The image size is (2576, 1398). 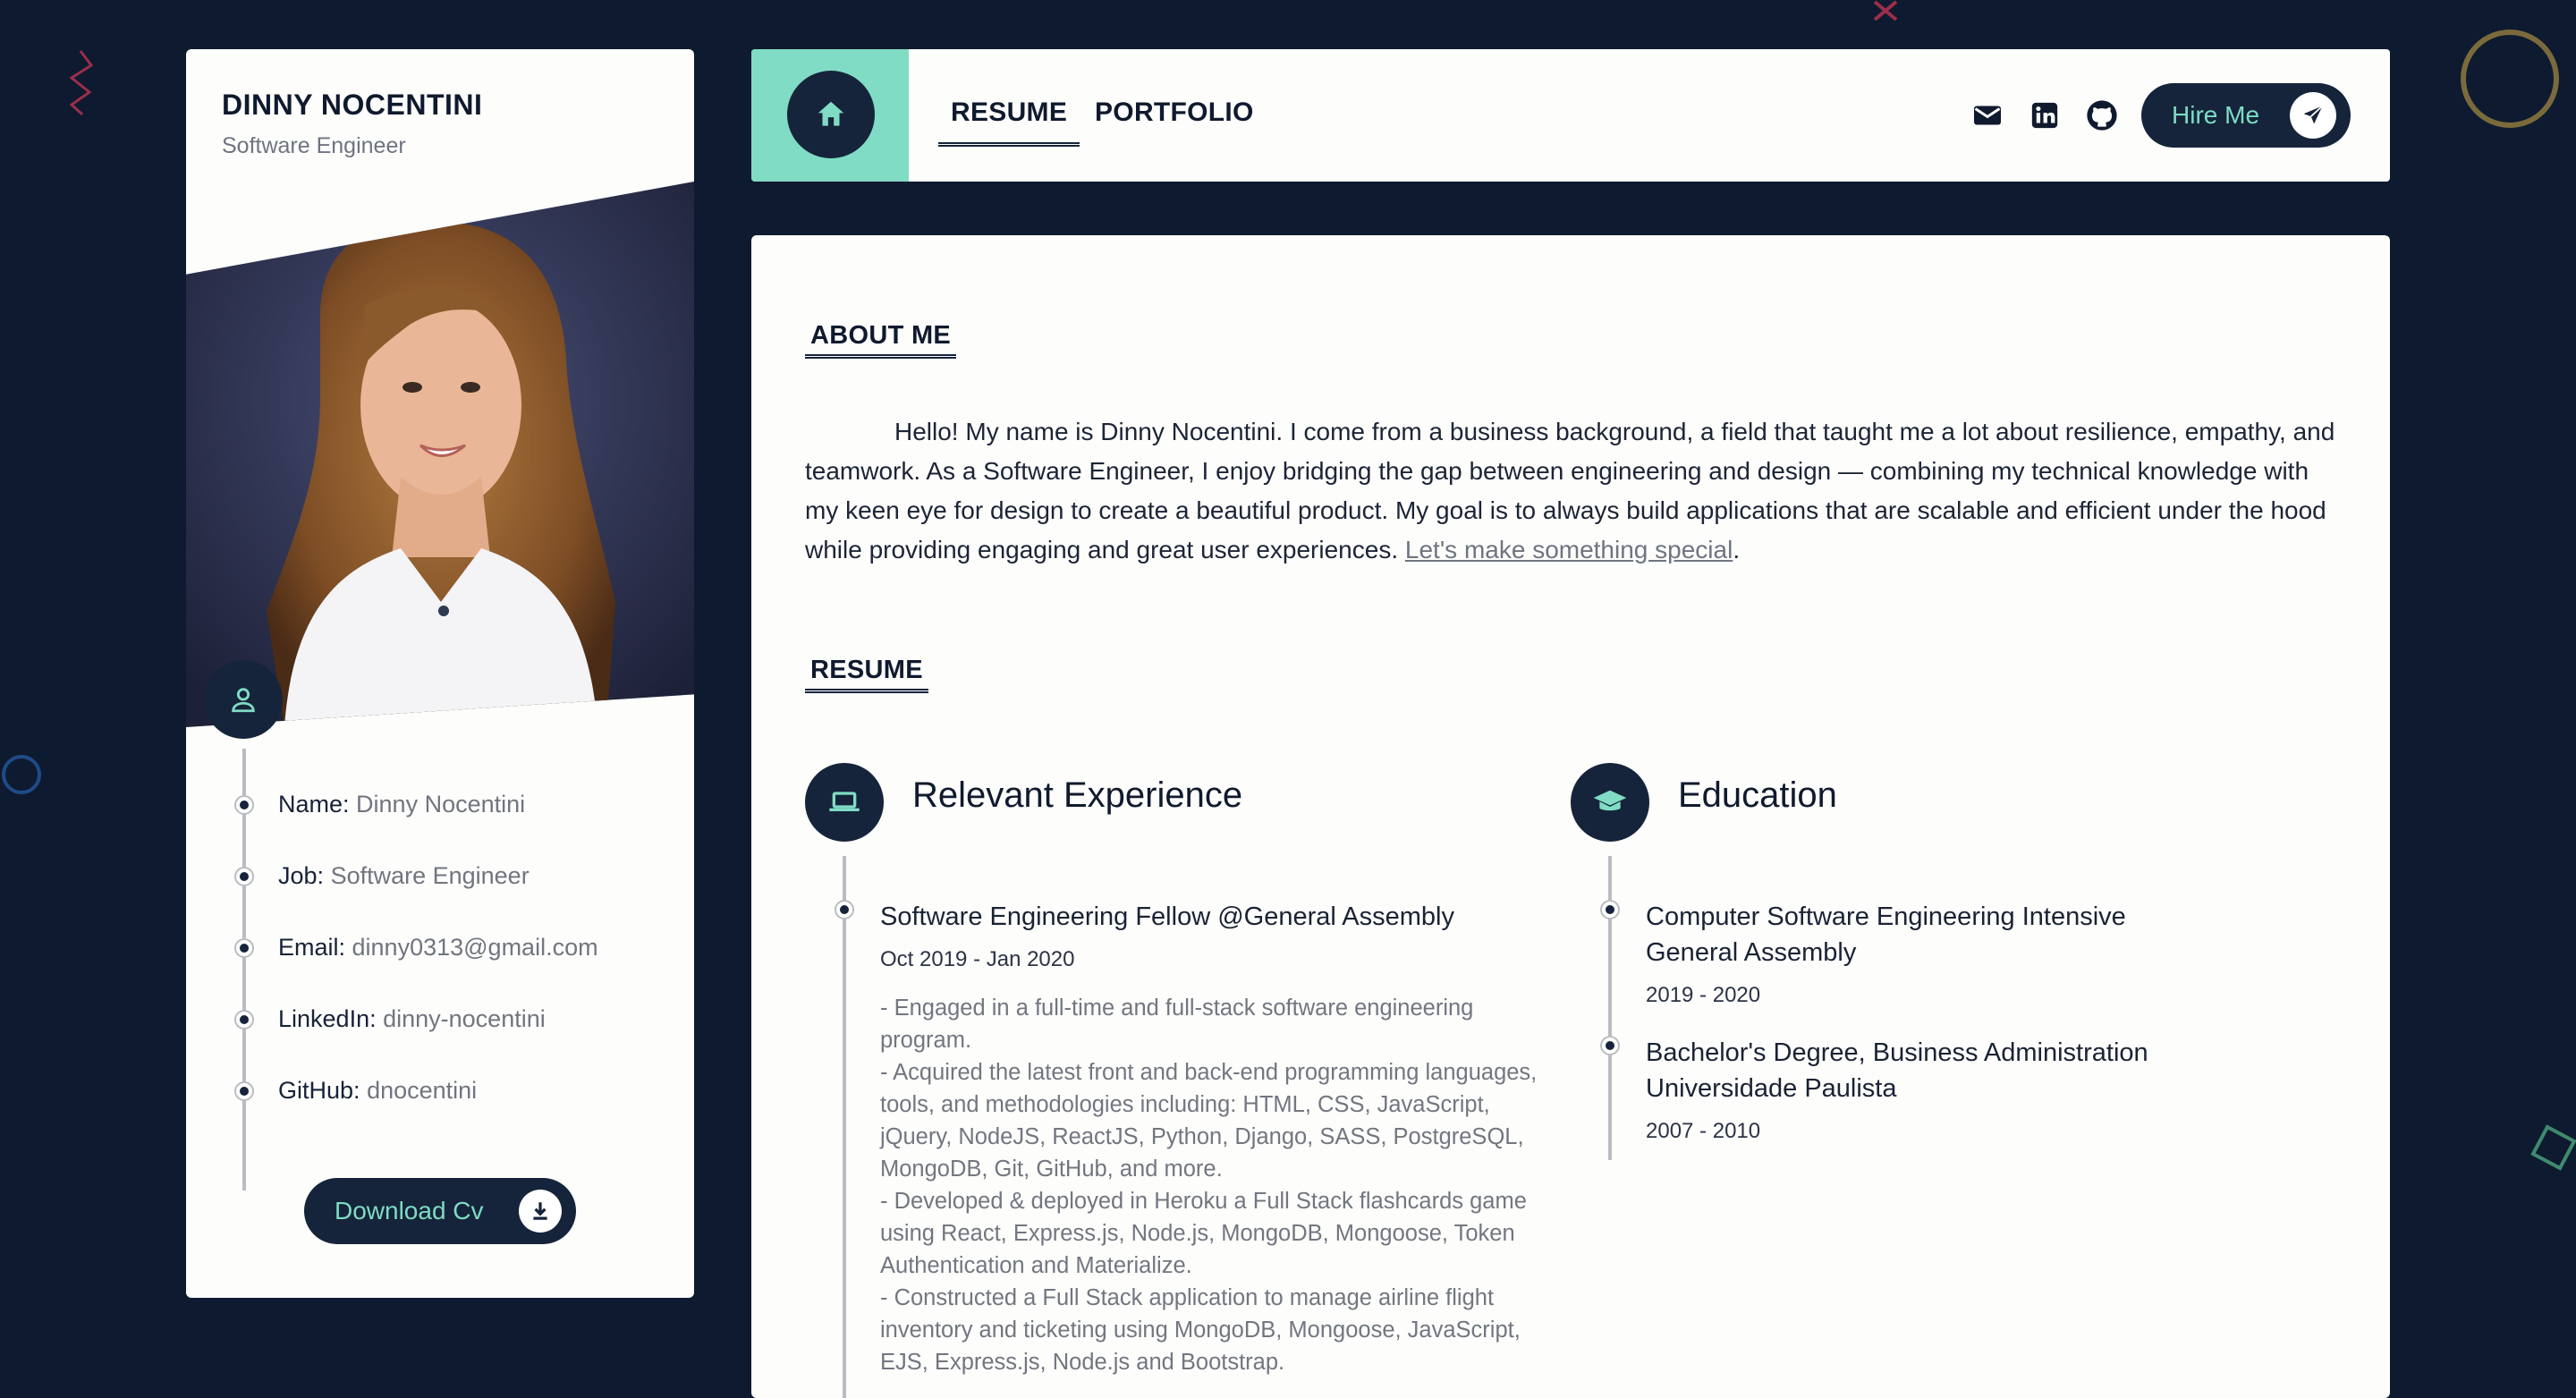 What do you see at coordinates (1008, 122) in the screenshot?
I see `tab-resume: RESUME` at bounding box center [1008, 122].